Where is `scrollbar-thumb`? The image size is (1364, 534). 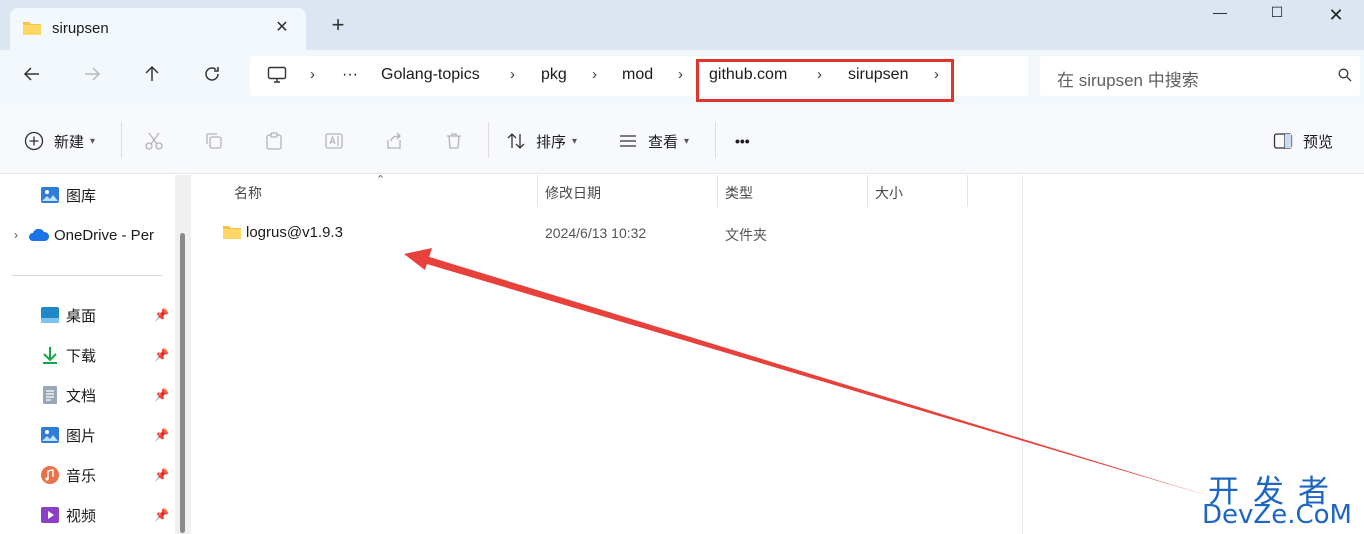 scrollbar-thumb is located at coordinates (182, 383).